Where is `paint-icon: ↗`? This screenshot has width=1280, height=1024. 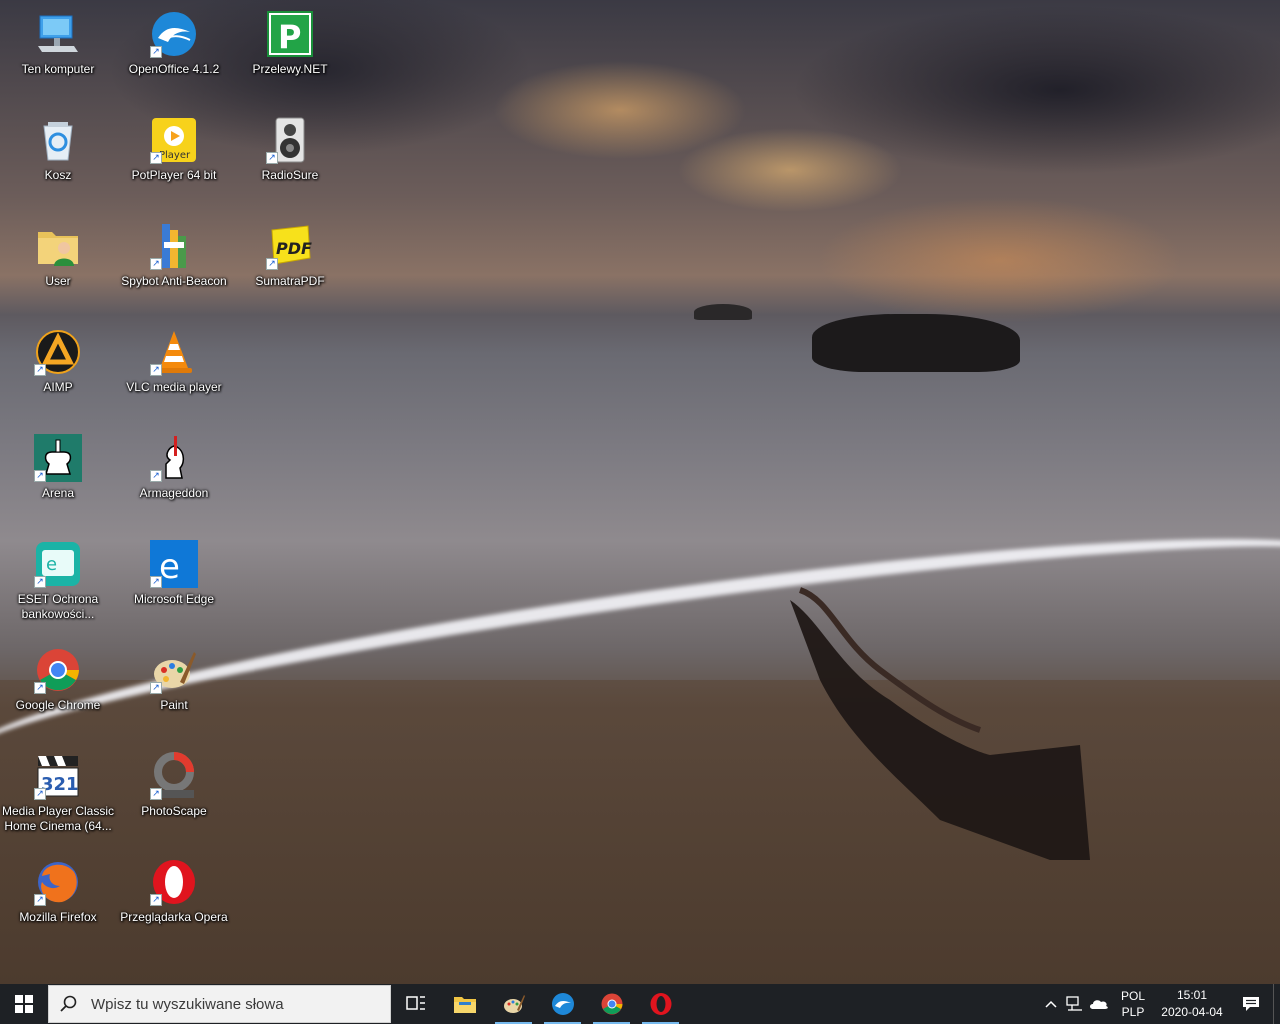 paint-icon: ↗ is located at coordinates (174, 670).